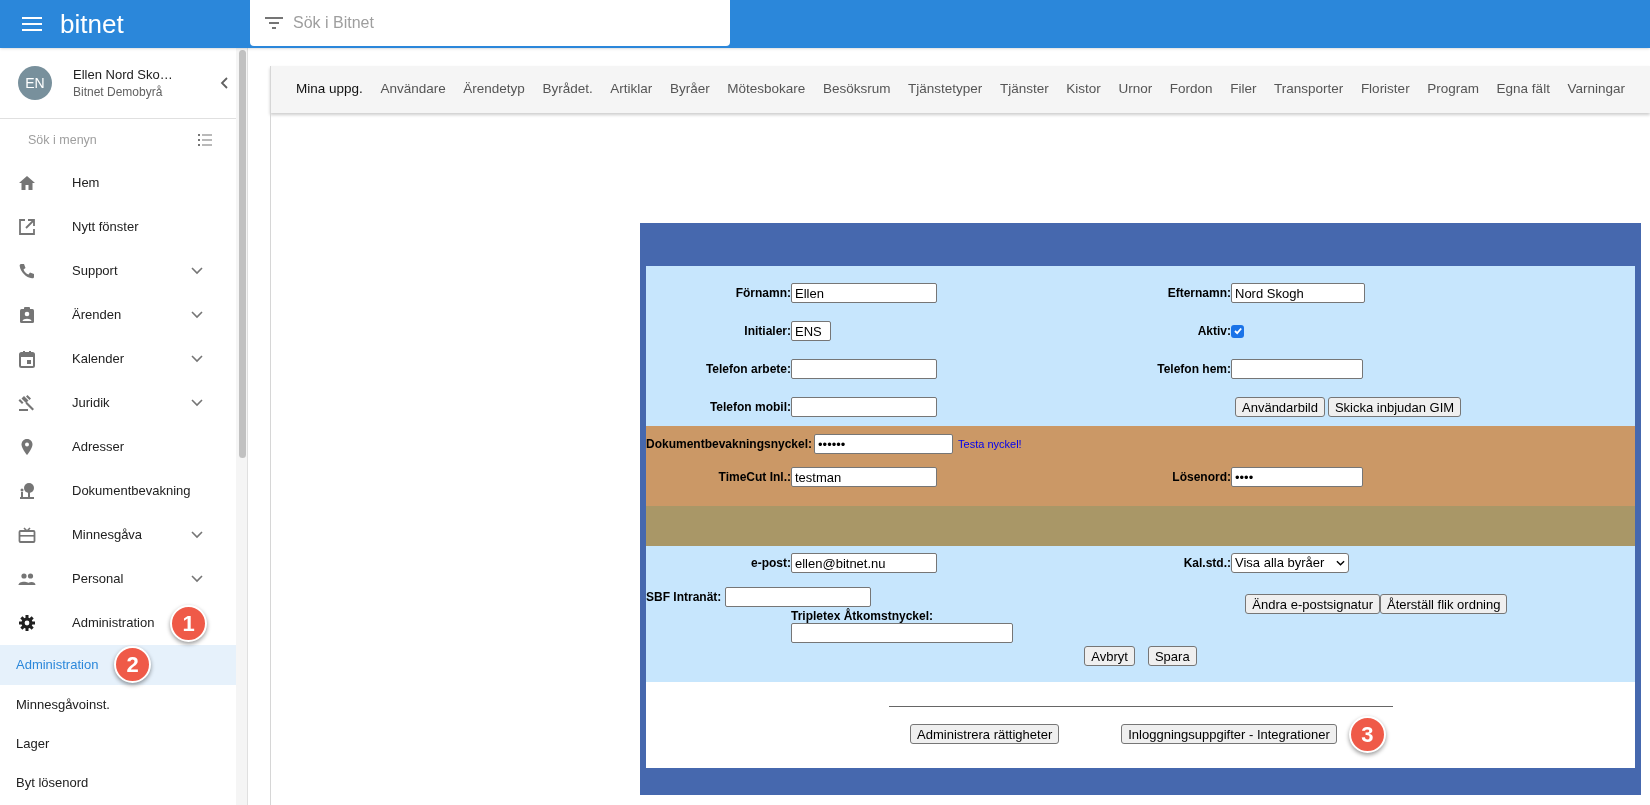 The height and width of the screenshot is (805, 1650). What do you see at coordinates (749, 407) in the screenshot?
I see `field-label: Telefon mobil:` at bounding box center [749, 407].